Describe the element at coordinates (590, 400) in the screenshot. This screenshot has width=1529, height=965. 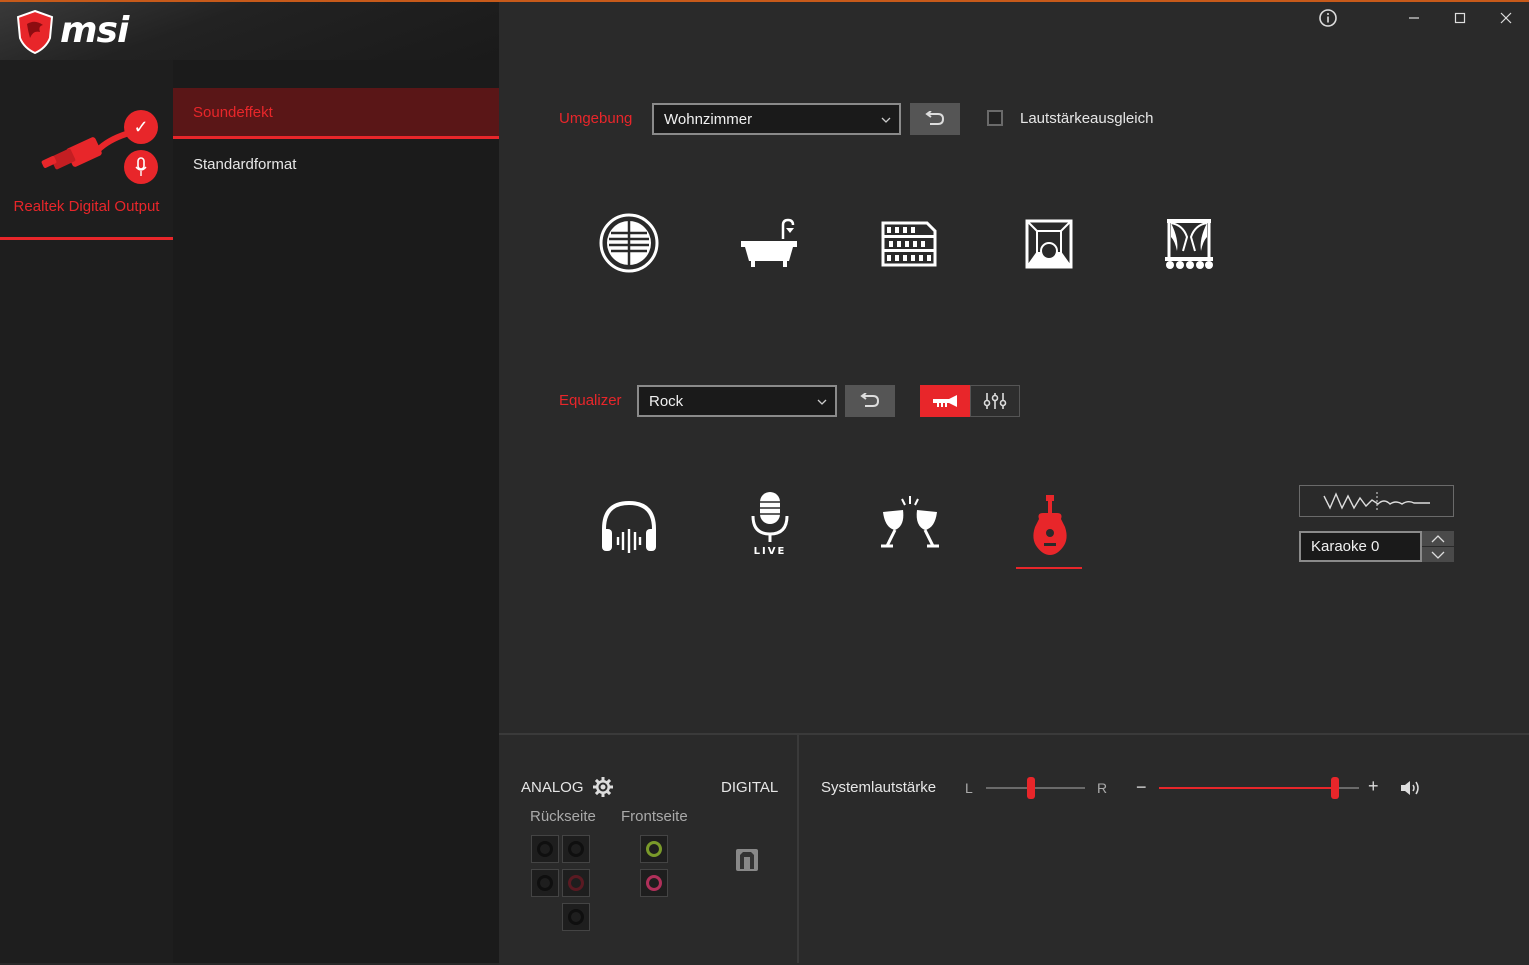
I see `equalizer-label: Equalizer` at that location.